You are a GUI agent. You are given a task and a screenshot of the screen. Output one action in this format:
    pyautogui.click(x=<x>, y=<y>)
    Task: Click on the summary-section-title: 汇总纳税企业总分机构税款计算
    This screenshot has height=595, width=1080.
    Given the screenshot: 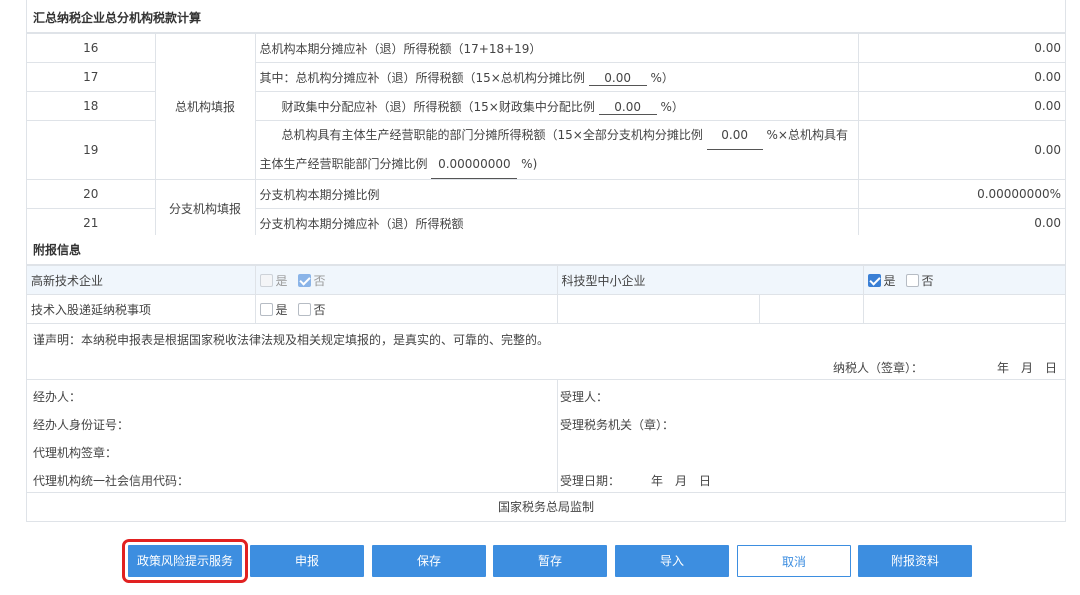 What is the action you would take?
    pyautogui.click(x=546, y=18)
    